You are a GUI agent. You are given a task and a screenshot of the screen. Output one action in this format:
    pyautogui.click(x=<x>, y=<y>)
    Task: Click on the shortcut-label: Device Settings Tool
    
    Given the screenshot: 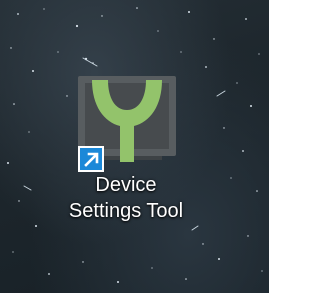 What is the action you would take?
    pyautogui.click(x=126, y=198)
    